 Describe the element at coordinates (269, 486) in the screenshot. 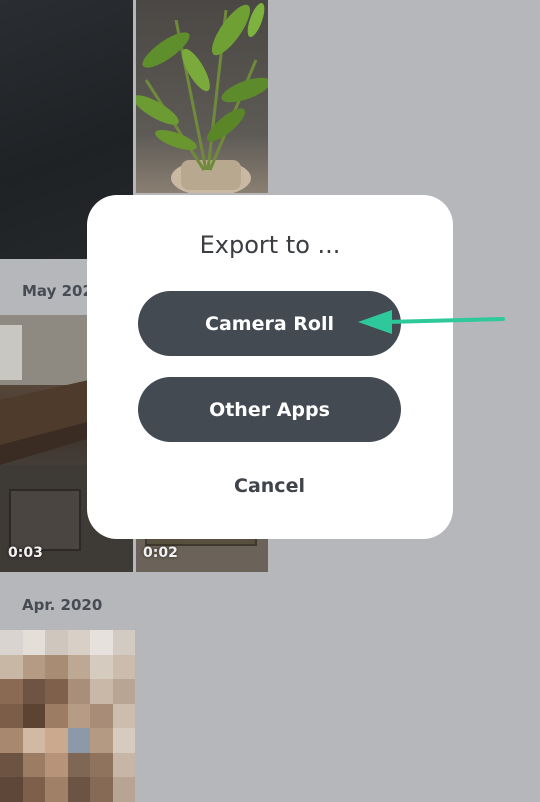

I see `cancel-button: Cancel` at that location.